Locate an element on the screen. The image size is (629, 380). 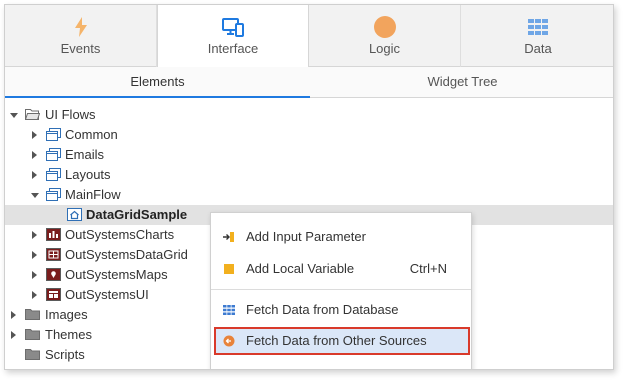
shortcut-hint: Ctrl+N is located at coordinates (428, 268).